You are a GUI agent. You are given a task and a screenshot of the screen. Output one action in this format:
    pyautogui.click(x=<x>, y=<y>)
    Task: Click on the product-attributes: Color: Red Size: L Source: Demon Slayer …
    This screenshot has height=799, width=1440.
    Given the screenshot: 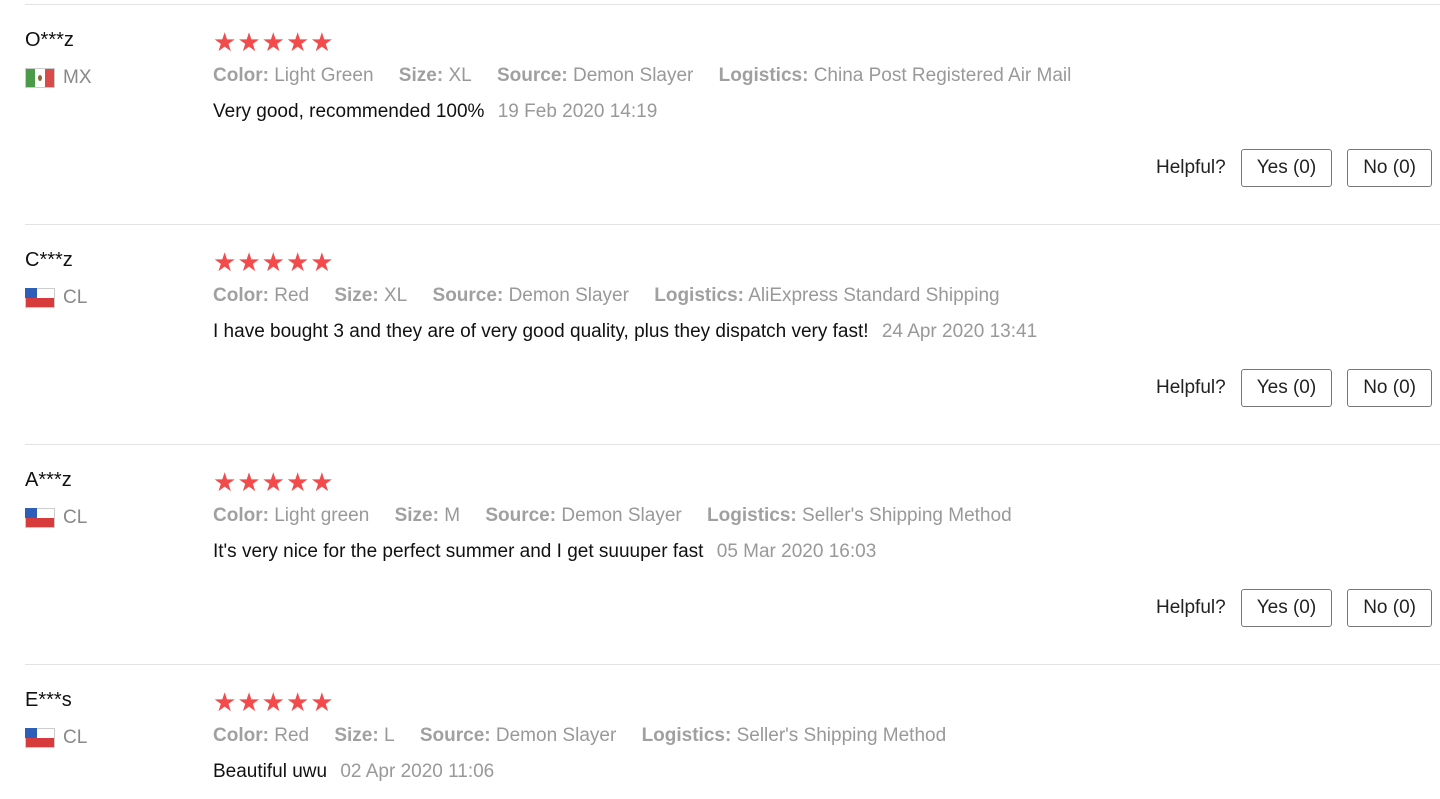 What is the action you would take?
    pyautogui.click(x=589, y=736)
    